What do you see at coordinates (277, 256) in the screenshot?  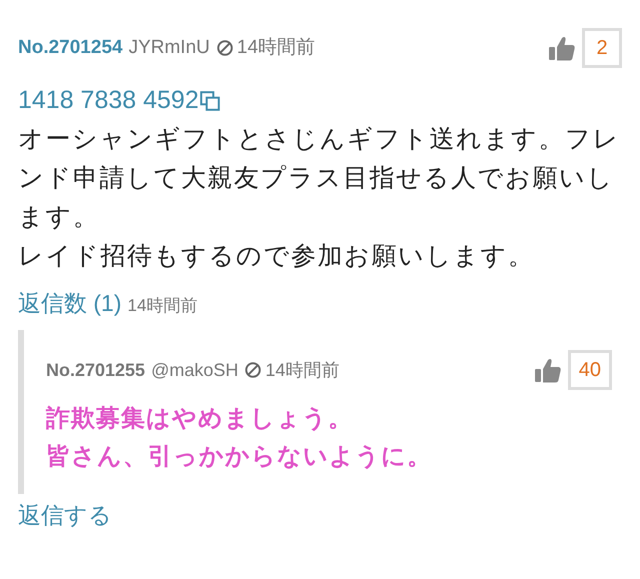 I see `post-body: レイド招待もするので参加お願いします。` at bounding box center [277, 256].